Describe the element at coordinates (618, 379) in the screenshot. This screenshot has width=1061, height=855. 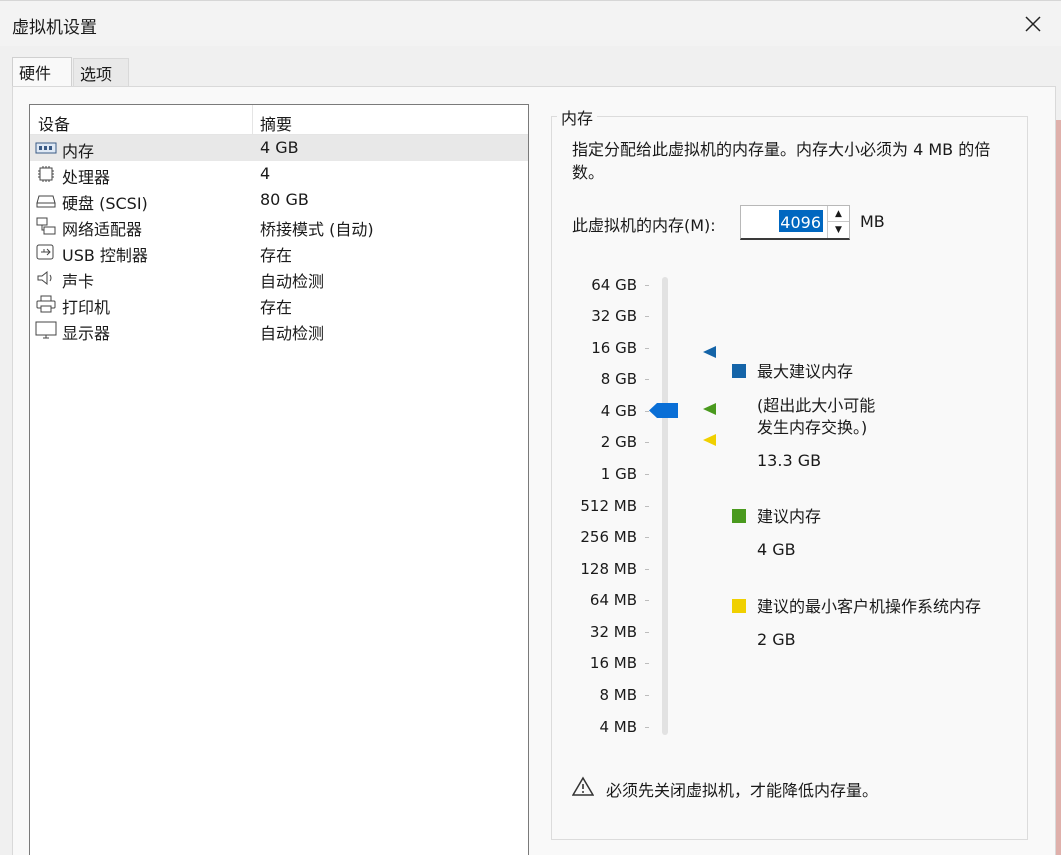
I see `scale-label: 8 GB` at that location.